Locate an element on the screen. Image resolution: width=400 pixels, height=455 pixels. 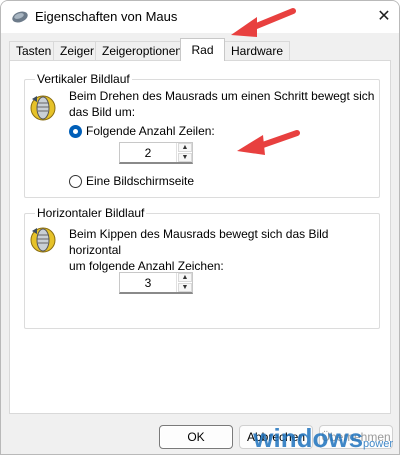
lines-spinner-down-icon: ▼ is located at coordinates (185, 157).